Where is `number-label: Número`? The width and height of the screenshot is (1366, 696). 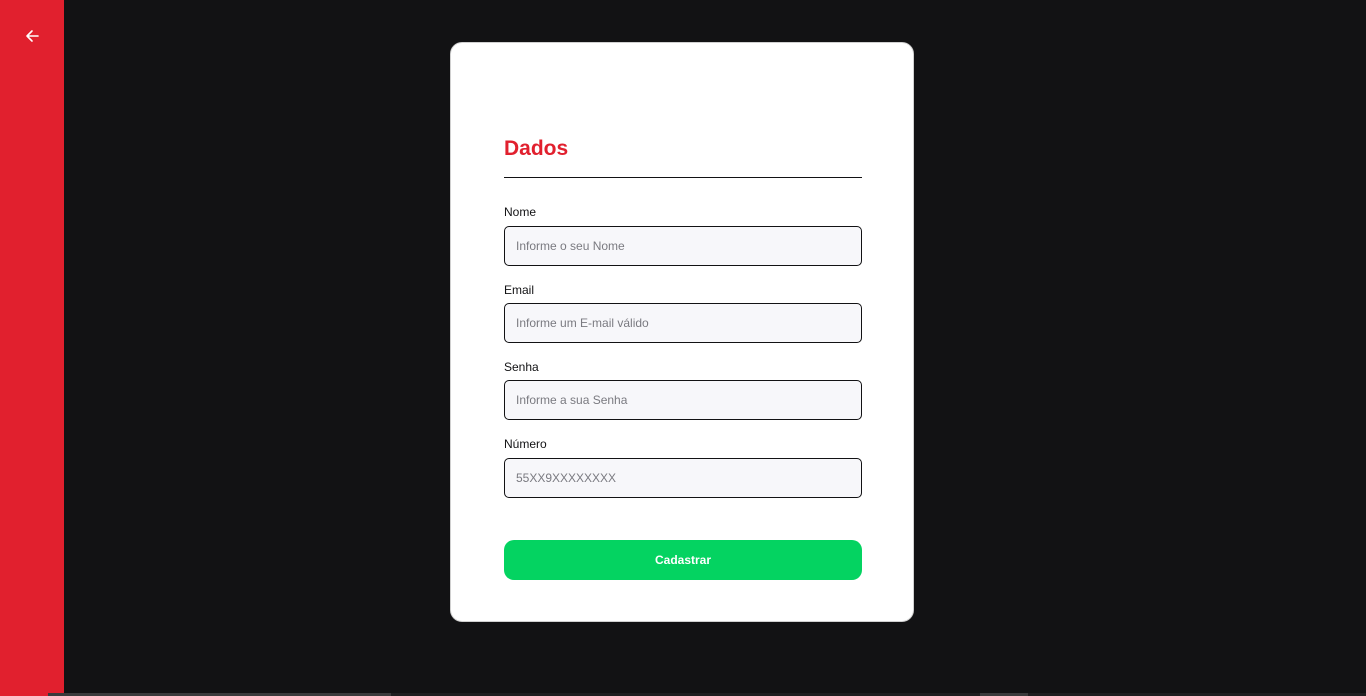 number-label: Número is located at coordinates (525, 444).